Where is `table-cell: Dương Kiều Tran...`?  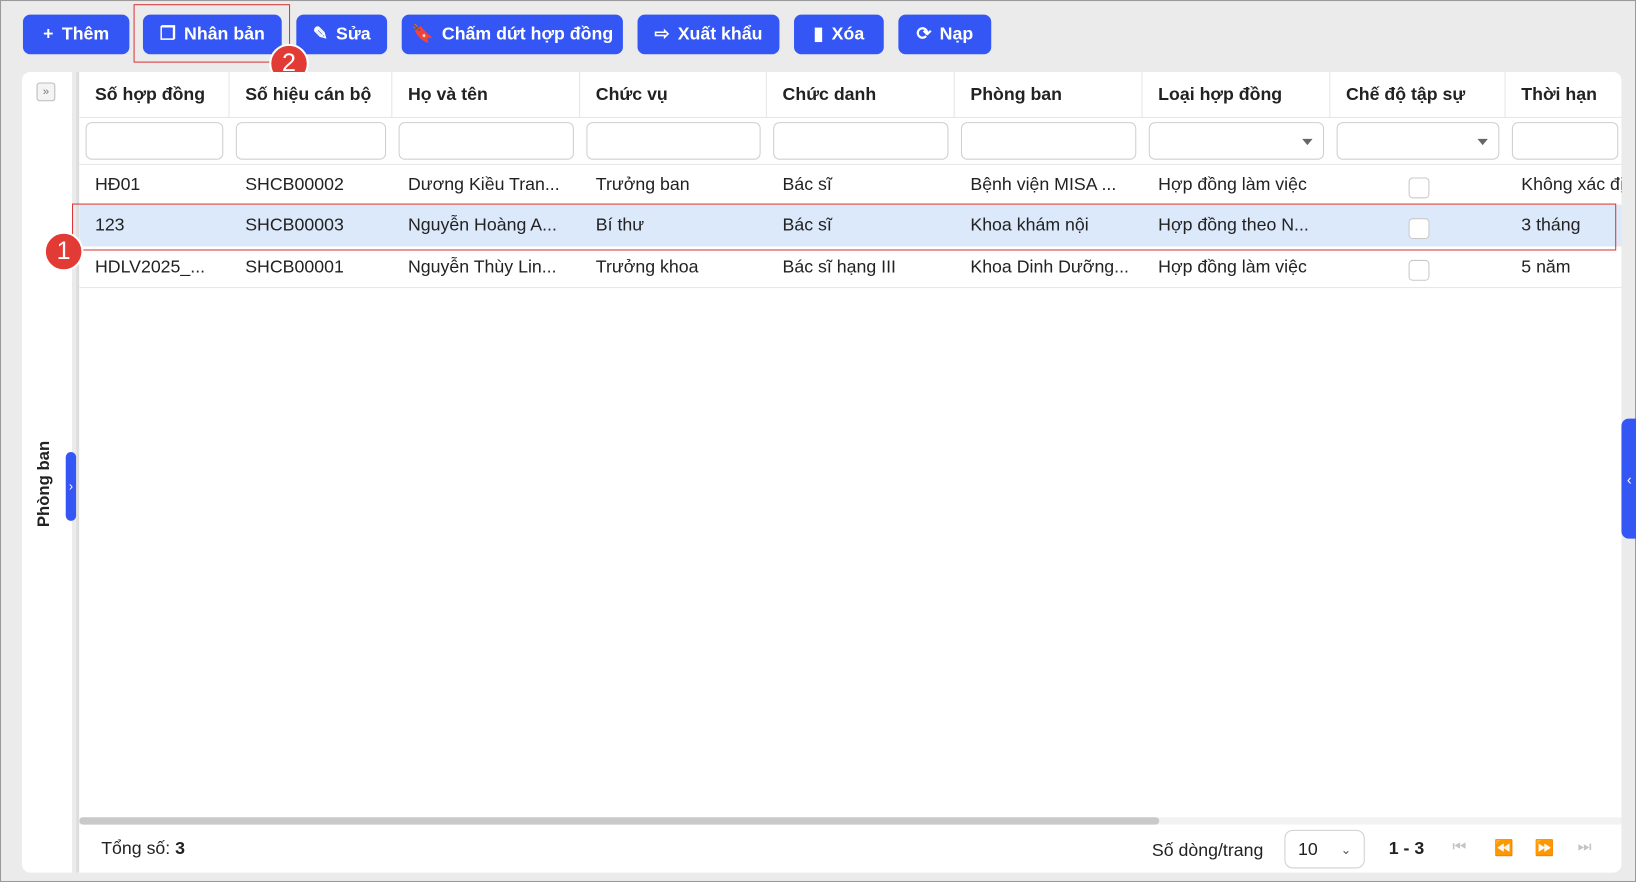
table-cell: Dương Kiều Tran... is located at coordinates (483, 184).